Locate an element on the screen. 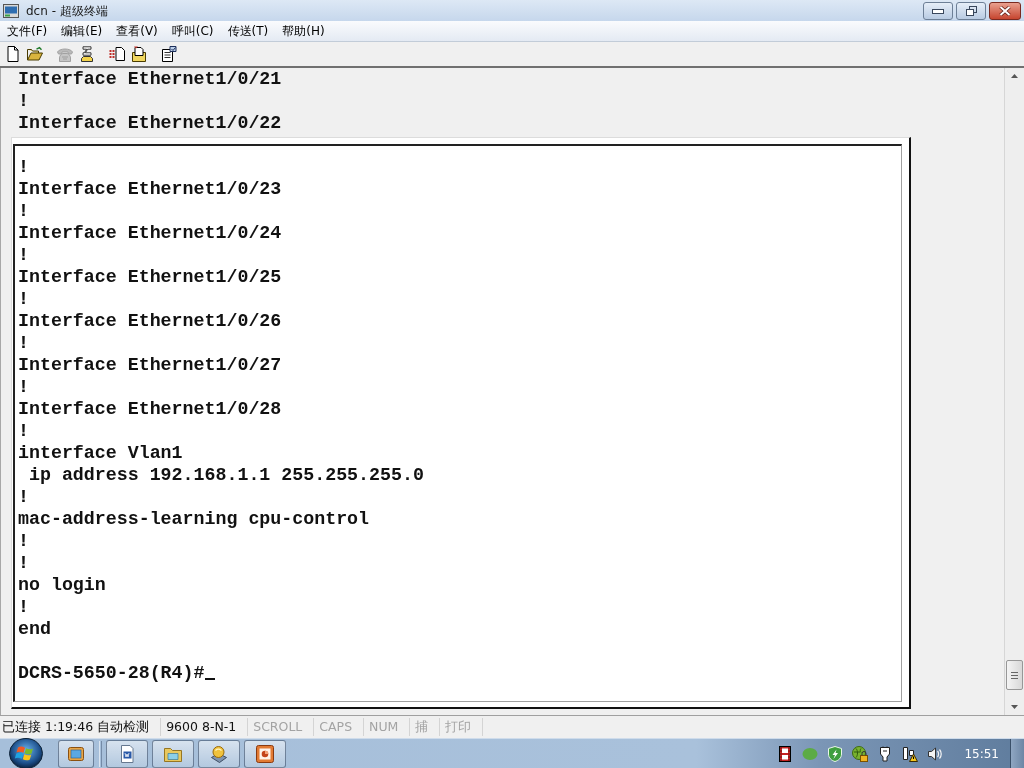  terminal-line: interface Vlan1 is located at coordinates (101, 453).